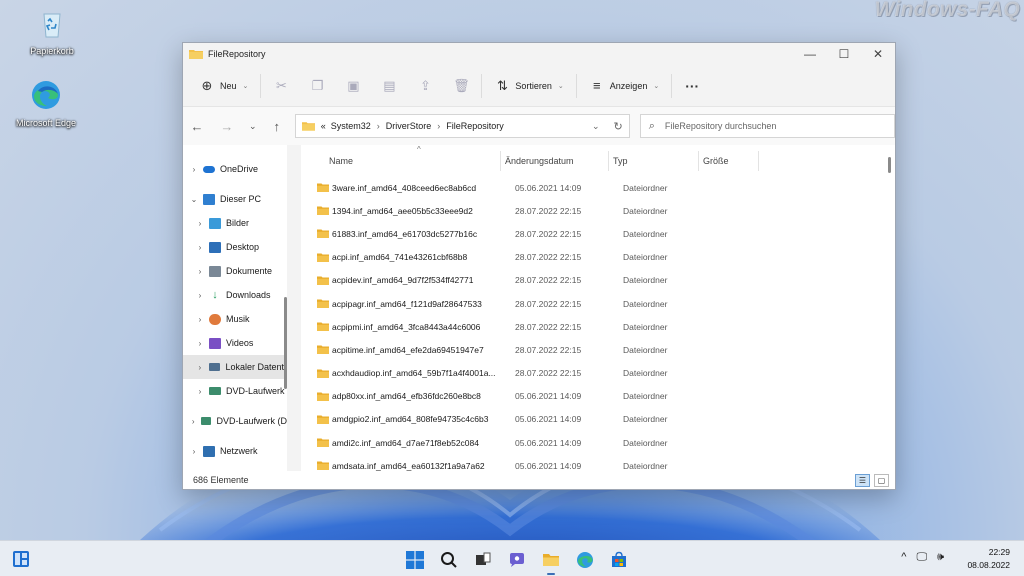 The height and width of the screenshot is (576, 1024). Describe the element at coordinates (235, 223) in the screenshot. I see `nav-item-pictures: › Bilder` at that location.